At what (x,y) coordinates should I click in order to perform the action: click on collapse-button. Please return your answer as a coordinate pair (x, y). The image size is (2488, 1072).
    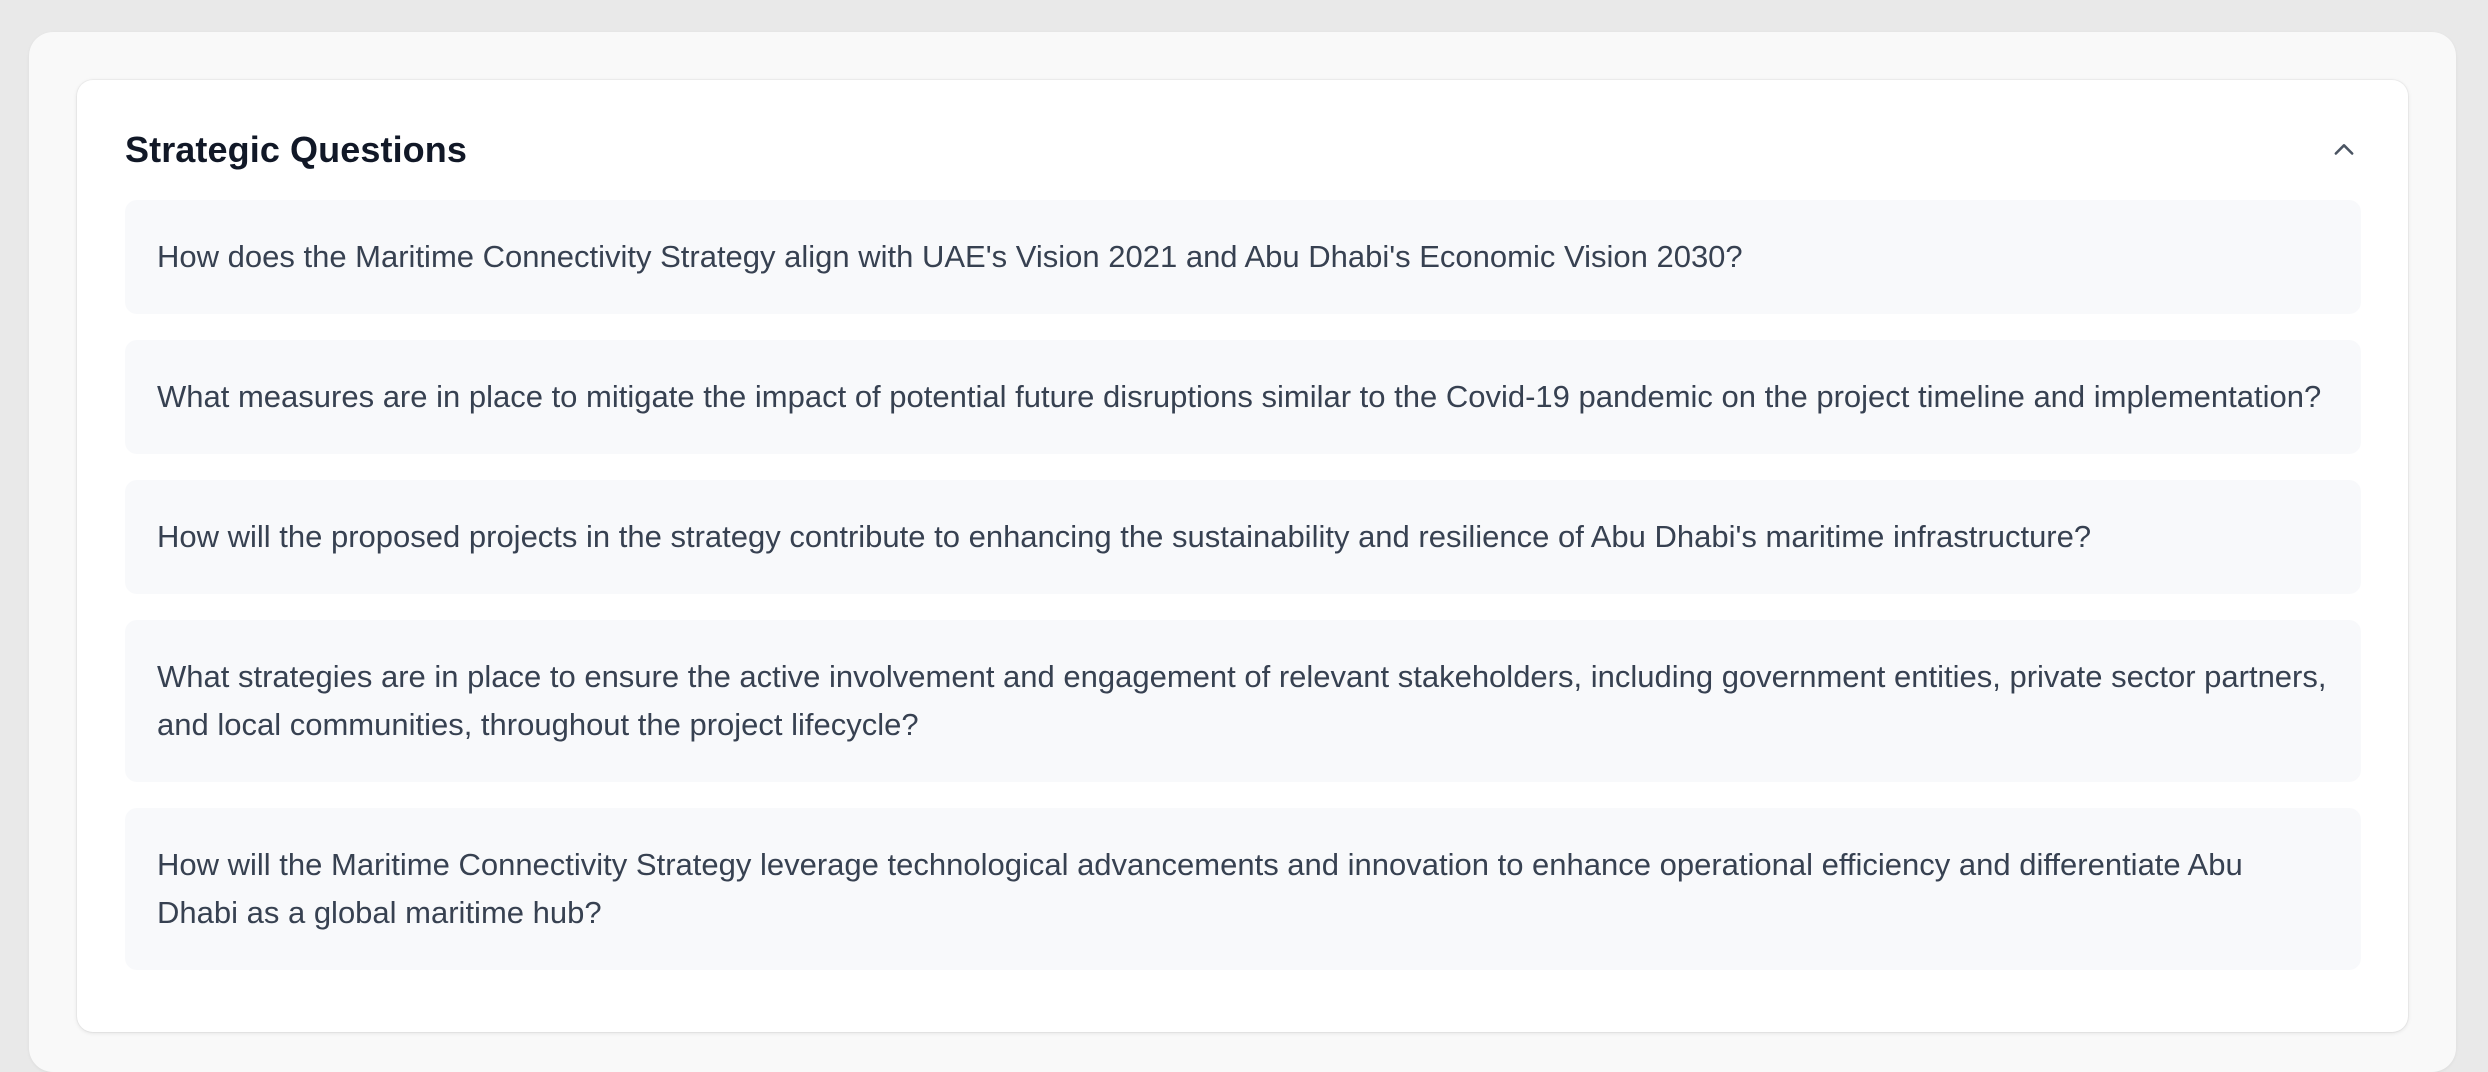
    Looking at the image, I should click on (2344, 150).